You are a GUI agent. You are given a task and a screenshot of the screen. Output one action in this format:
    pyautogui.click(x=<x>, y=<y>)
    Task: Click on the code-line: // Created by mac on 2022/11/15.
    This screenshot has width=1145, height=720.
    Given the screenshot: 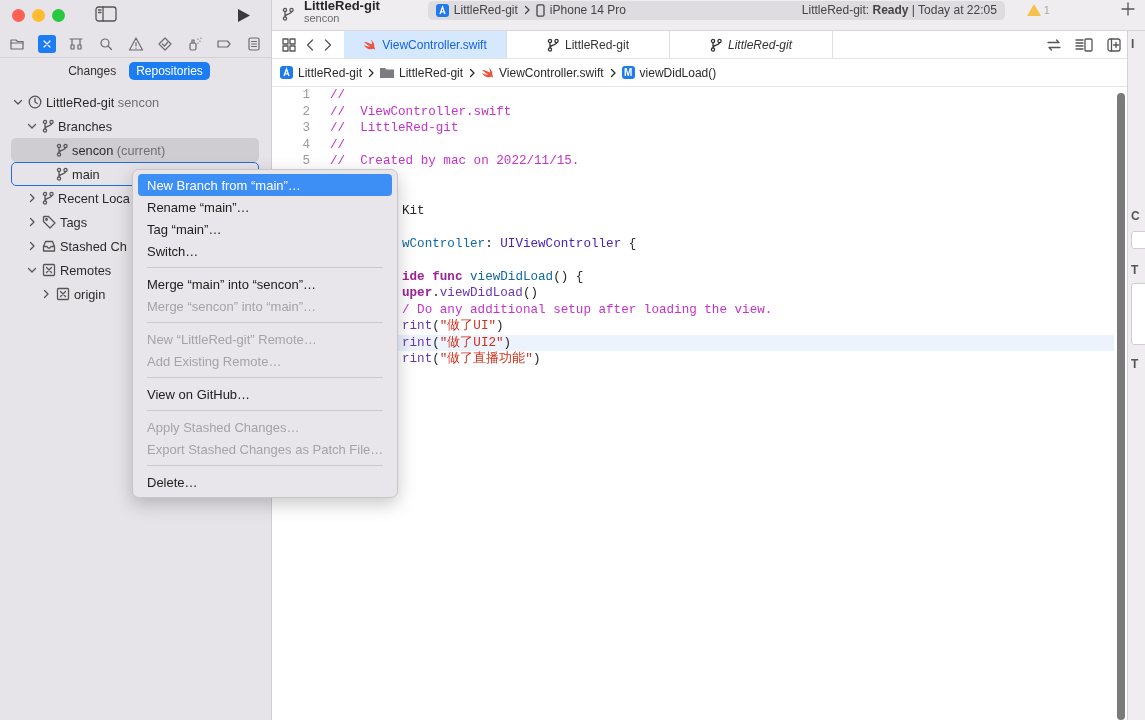 What is the action you would take?
    pyautogui.click(x=455, y=161)
    